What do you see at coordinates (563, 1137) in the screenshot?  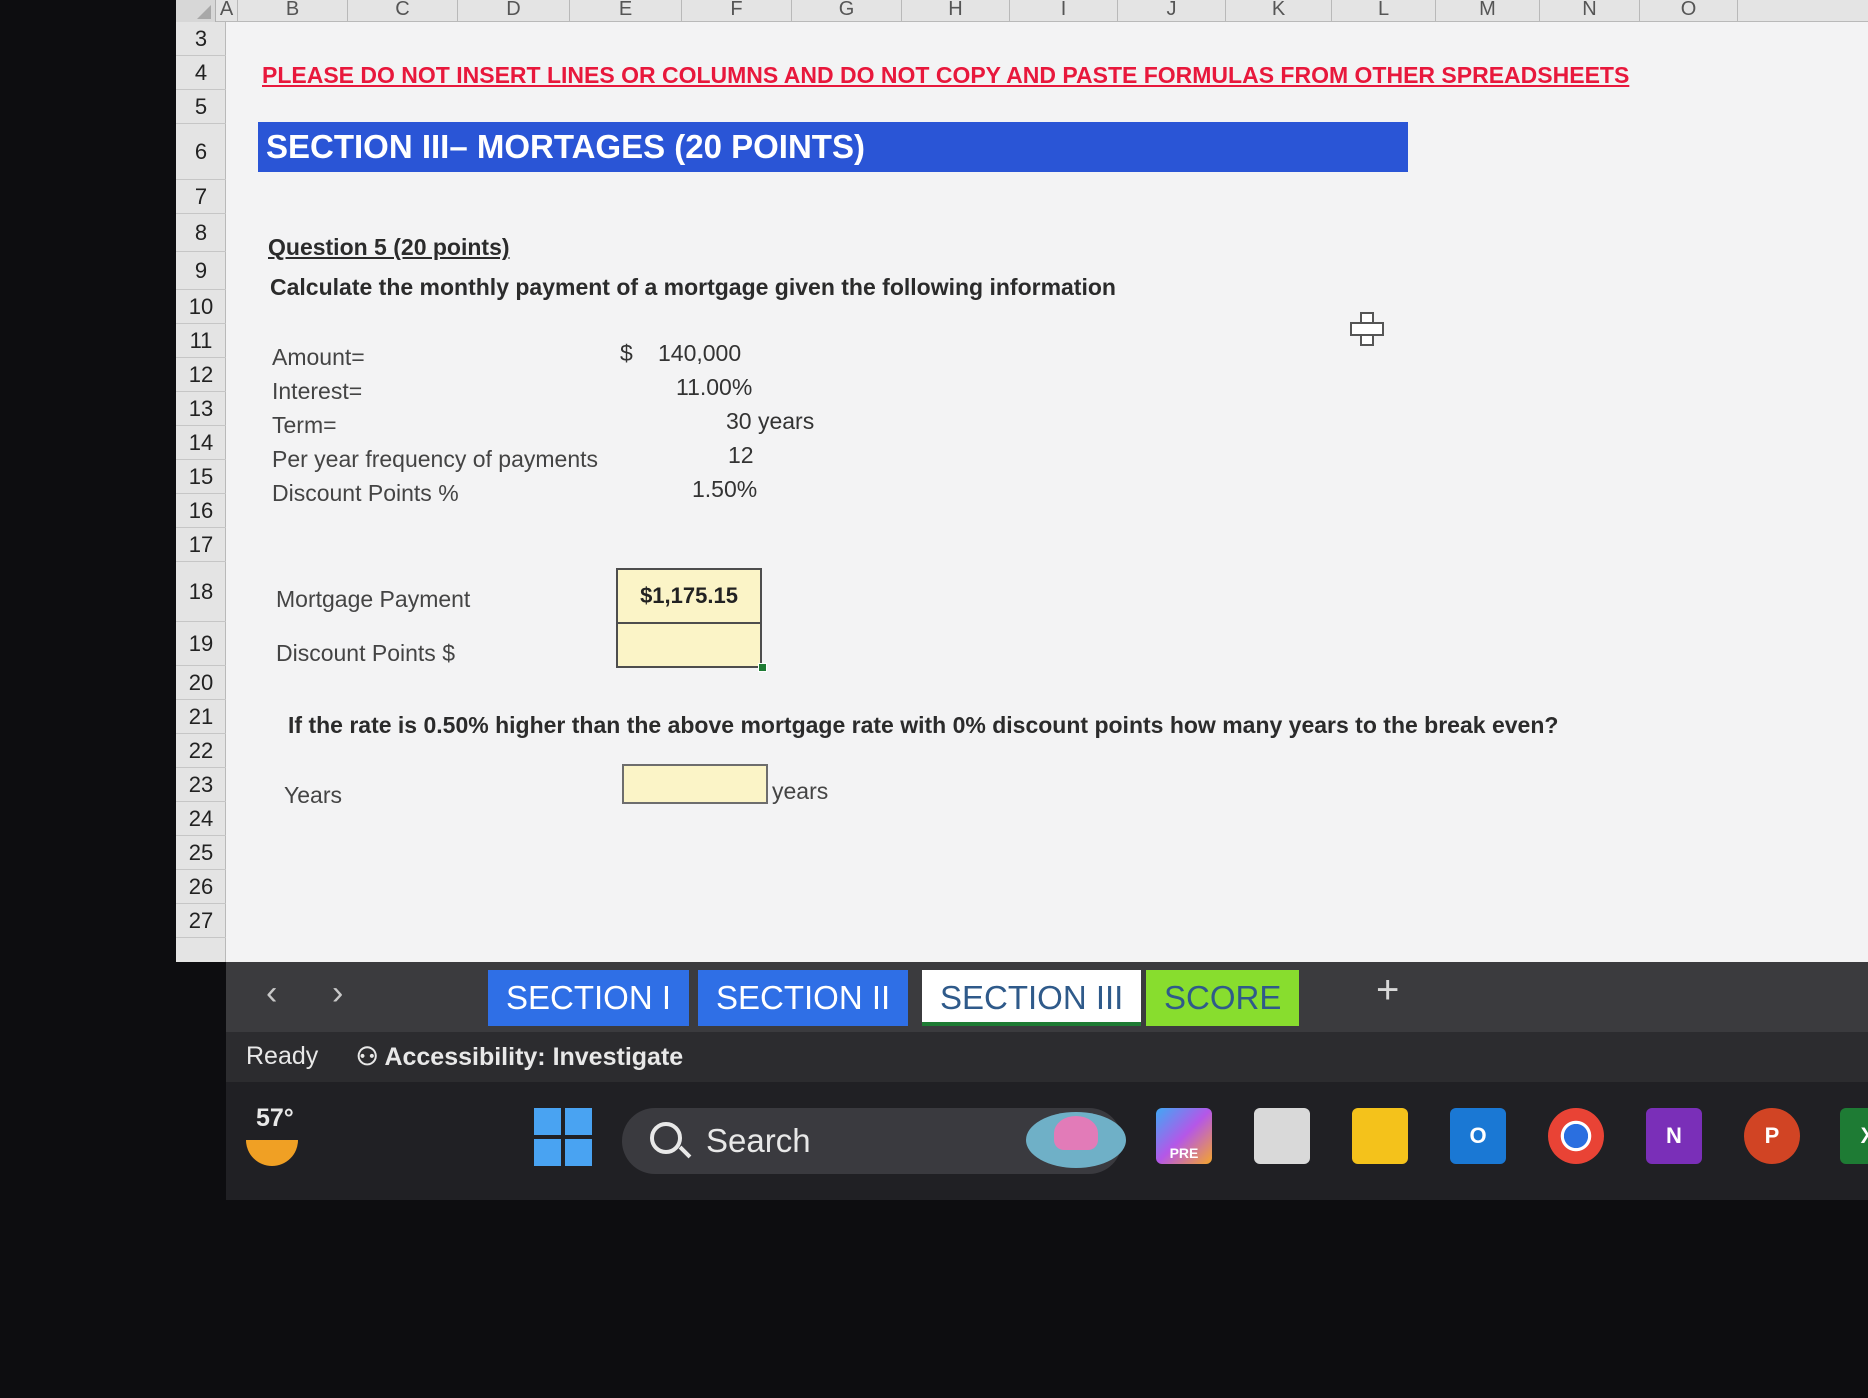 I see `windows-start-icon` at bounding box center [563, 1137].